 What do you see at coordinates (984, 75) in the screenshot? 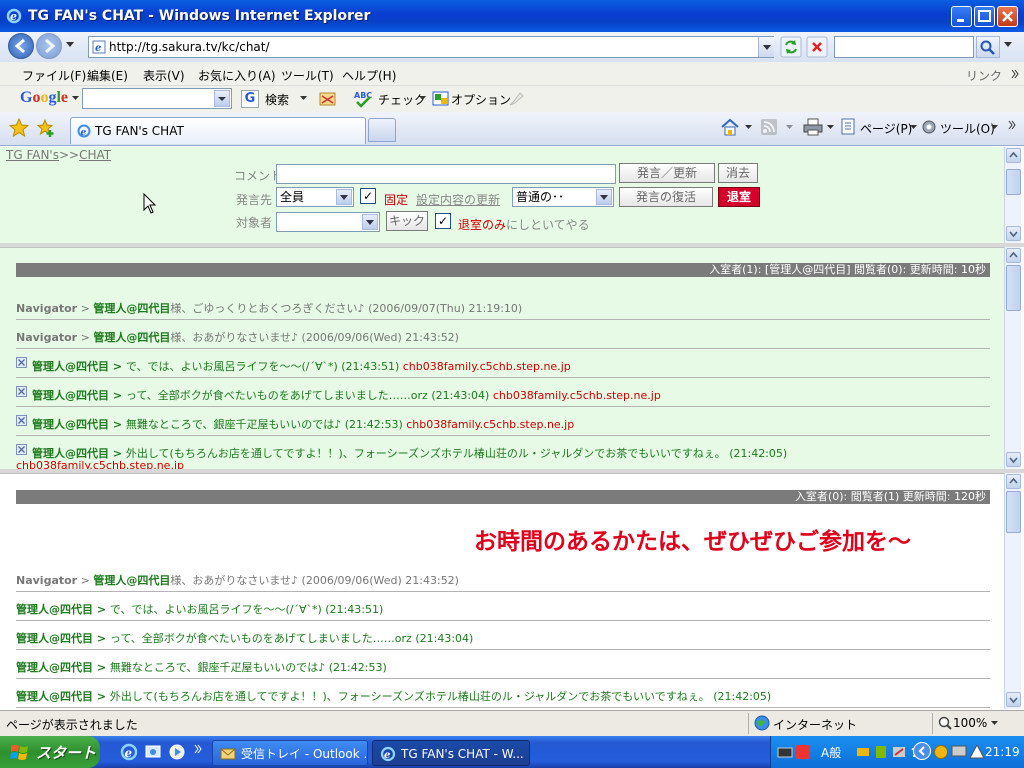
I see `links-label: リンク` at bounding box center [984, 75].